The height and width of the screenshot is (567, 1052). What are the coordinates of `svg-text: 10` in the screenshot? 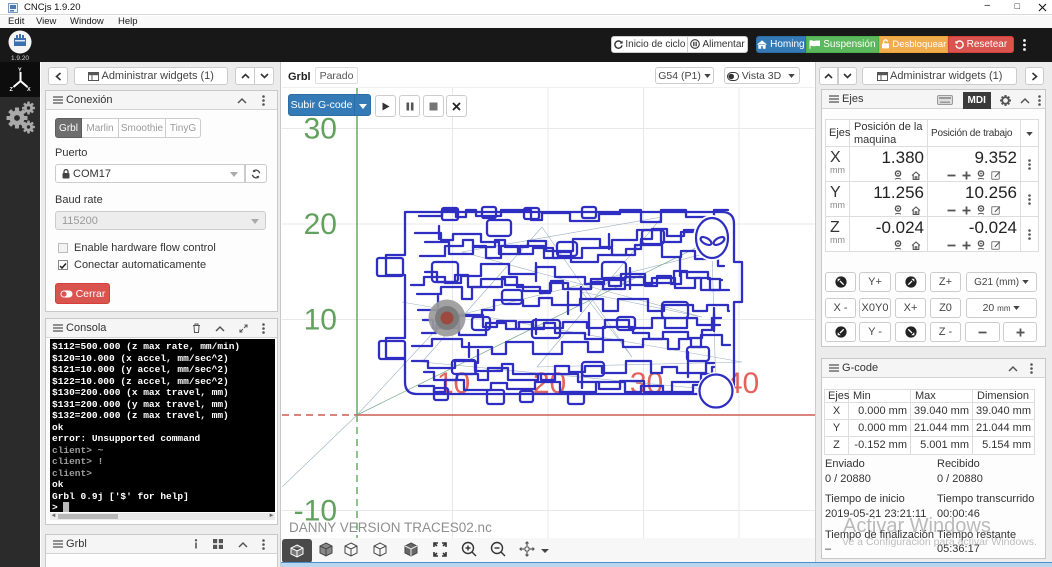 It's located at (320, 320).